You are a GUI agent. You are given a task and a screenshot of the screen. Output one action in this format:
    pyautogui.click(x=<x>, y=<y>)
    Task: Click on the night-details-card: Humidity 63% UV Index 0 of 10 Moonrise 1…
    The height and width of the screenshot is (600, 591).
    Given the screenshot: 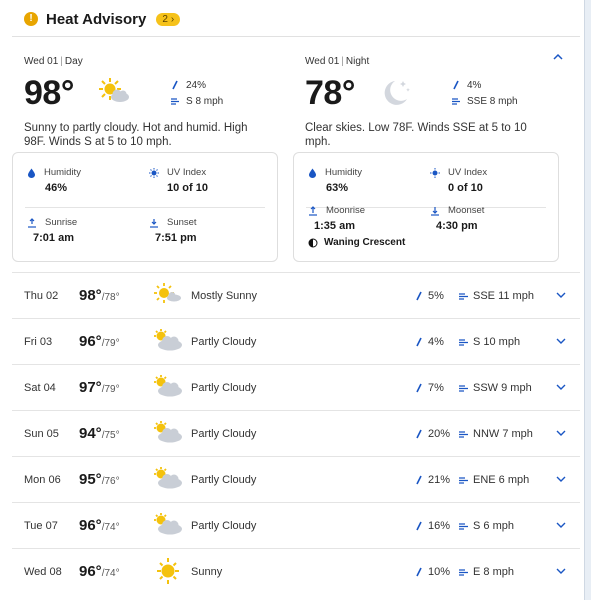 What is the action you would take?
    pyautogui.click(x=426, y=207)
    